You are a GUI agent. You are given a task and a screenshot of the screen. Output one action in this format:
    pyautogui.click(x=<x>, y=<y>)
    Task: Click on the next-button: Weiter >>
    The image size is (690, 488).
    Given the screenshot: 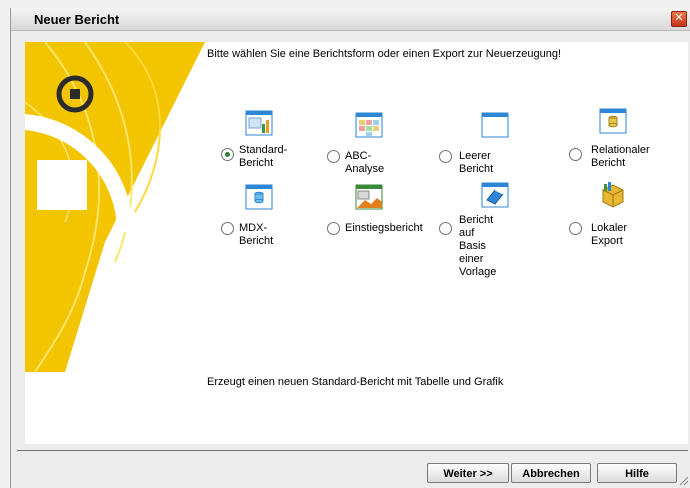 What is the action you would take?
    pyautogui.click(x=468, y=473)
    